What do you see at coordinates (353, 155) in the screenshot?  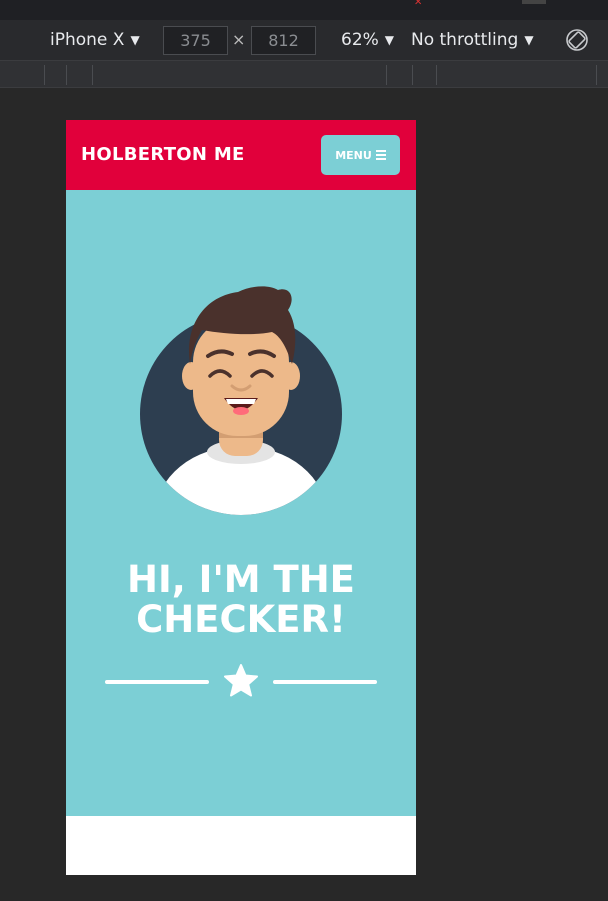 I see `menu-label: MENU` at bounding box center [353, 155].